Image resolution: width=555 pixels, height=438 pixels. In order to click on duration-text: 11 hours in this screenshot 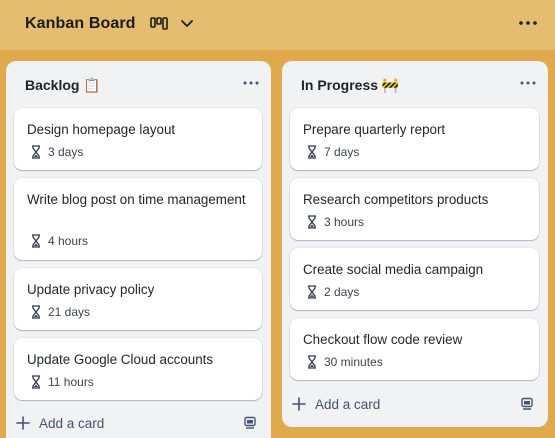, I will do `click(71, 382)`.